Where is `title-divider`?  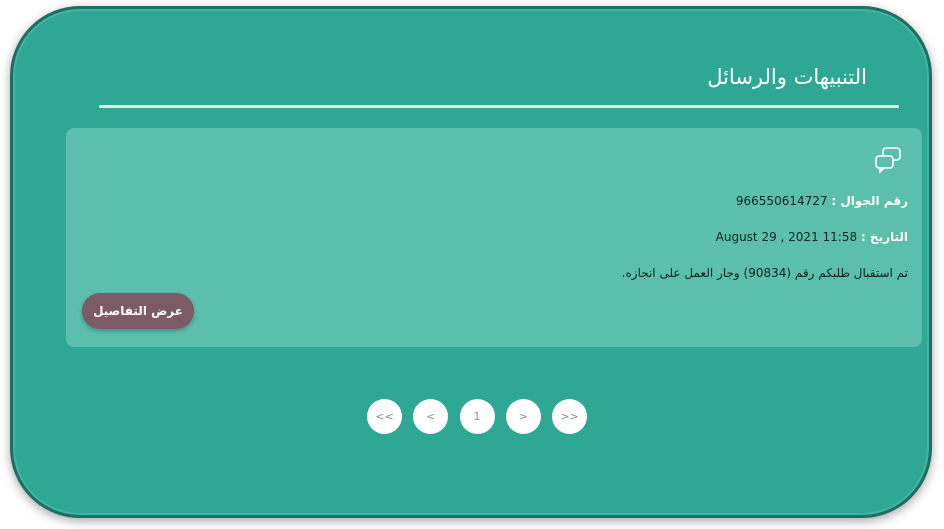
title-divider is located at coordinates (499, 106).